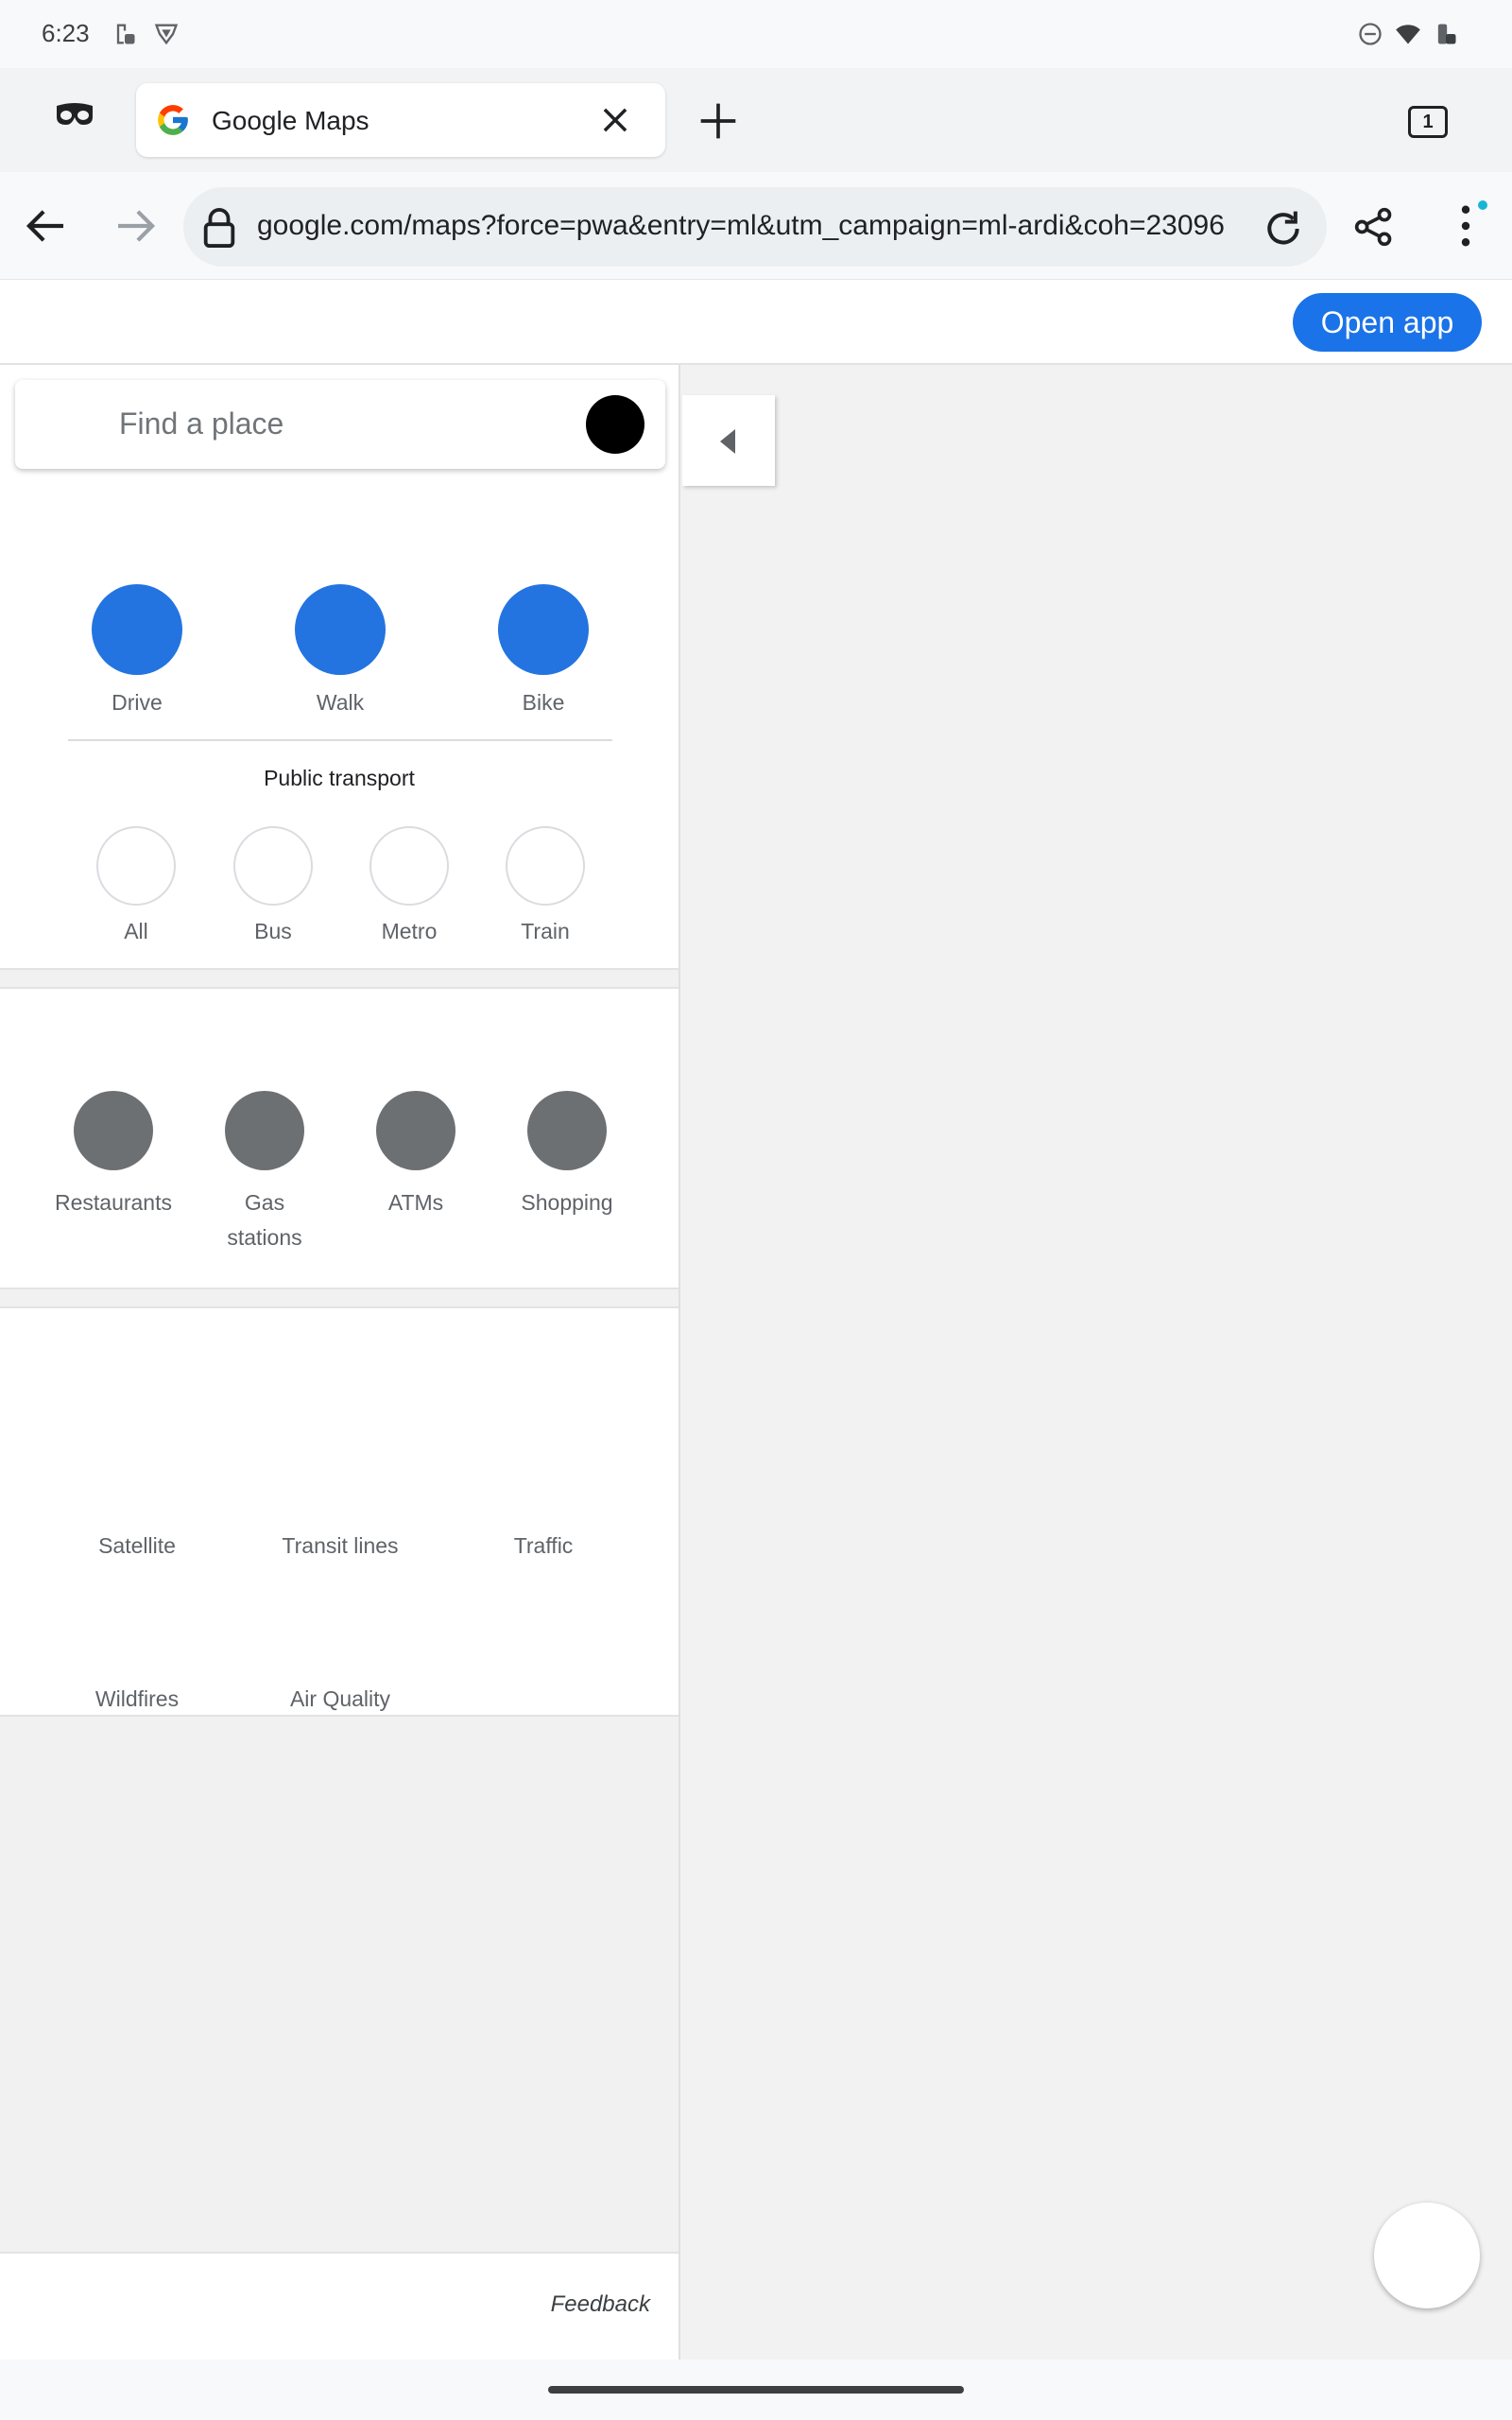 This screenshot has height=2420, width=1512. Describe the element at coordinates (615, 120) in the screenshot. I see `close-icon` at that location.